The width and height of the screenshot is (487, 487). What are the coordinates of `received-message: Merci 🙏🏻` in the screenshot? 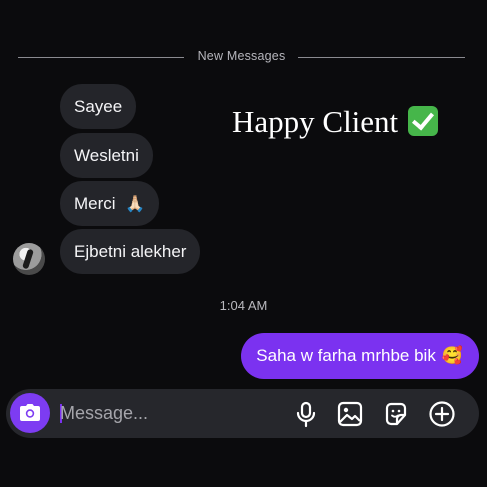 It's located at (110, 203).